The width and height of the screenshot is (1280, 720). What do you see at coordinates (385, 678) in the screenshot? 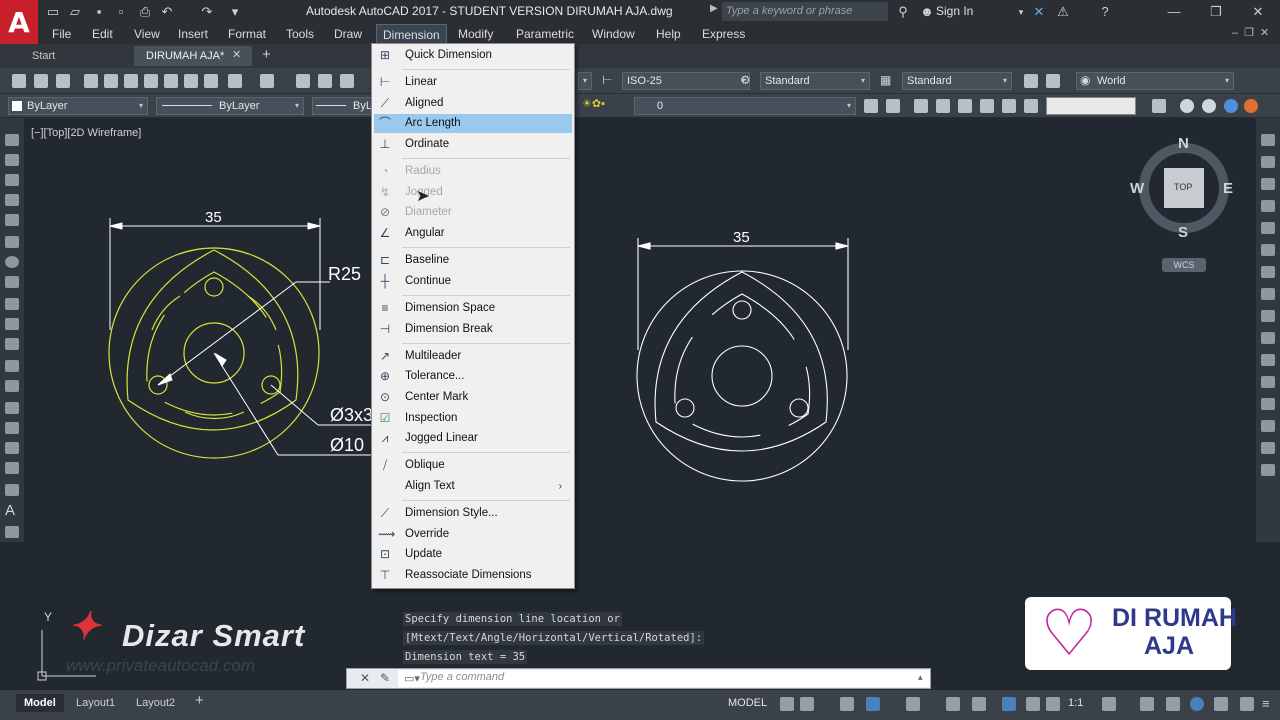
I see `customize-command-icon: ✎` at bounding box center [385, 678].